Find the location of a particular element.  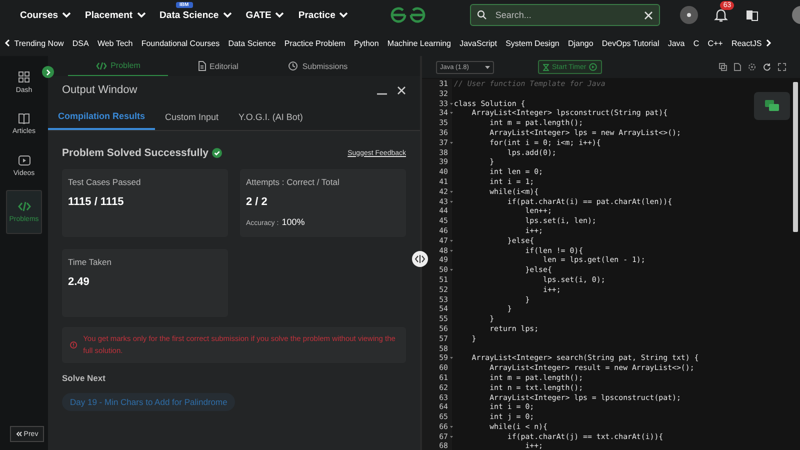

chat-button is located at coordinates (772, 106).